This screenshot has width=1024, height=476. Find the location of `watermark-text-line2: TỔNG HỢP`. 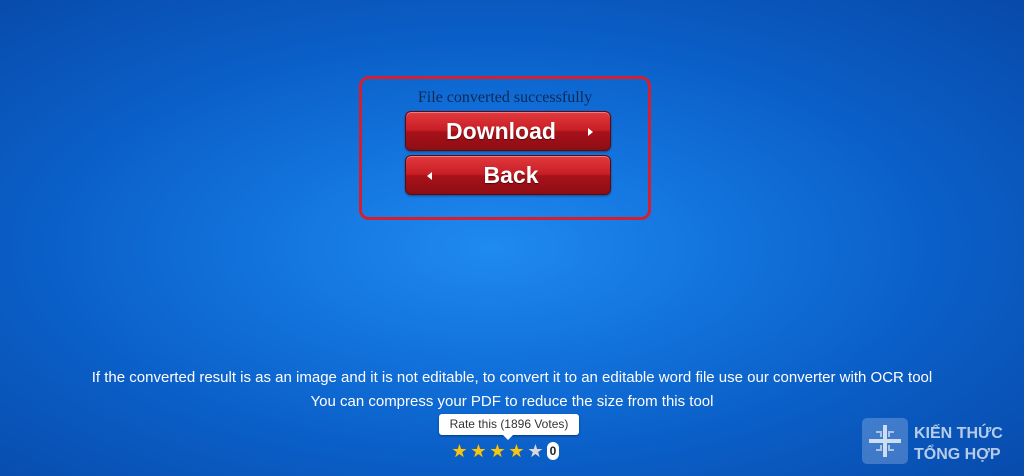

watermark-text-line2: TỔNG HỢP is located at coordinates (957, 454).